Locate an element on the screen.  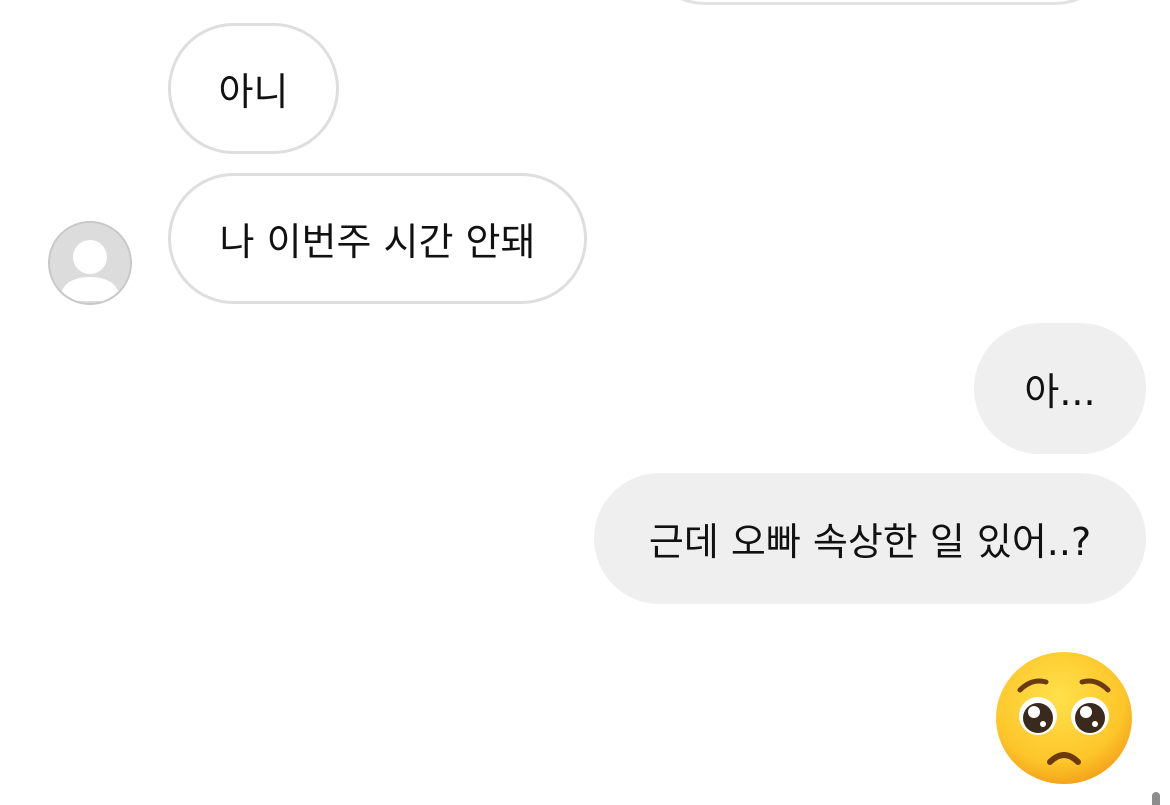
user-silhouette-icon is located at coordinates (90, 263).